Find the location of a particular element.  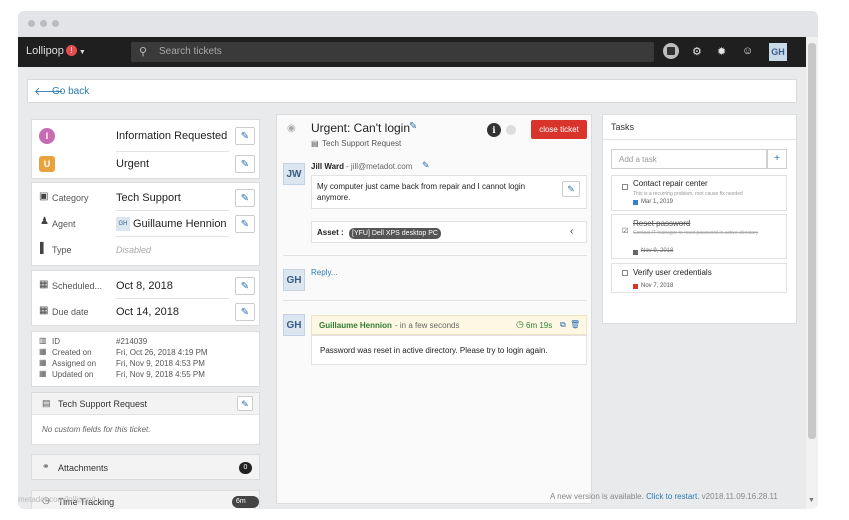

status-value: Information Requested is located at coordinates (172, 136).